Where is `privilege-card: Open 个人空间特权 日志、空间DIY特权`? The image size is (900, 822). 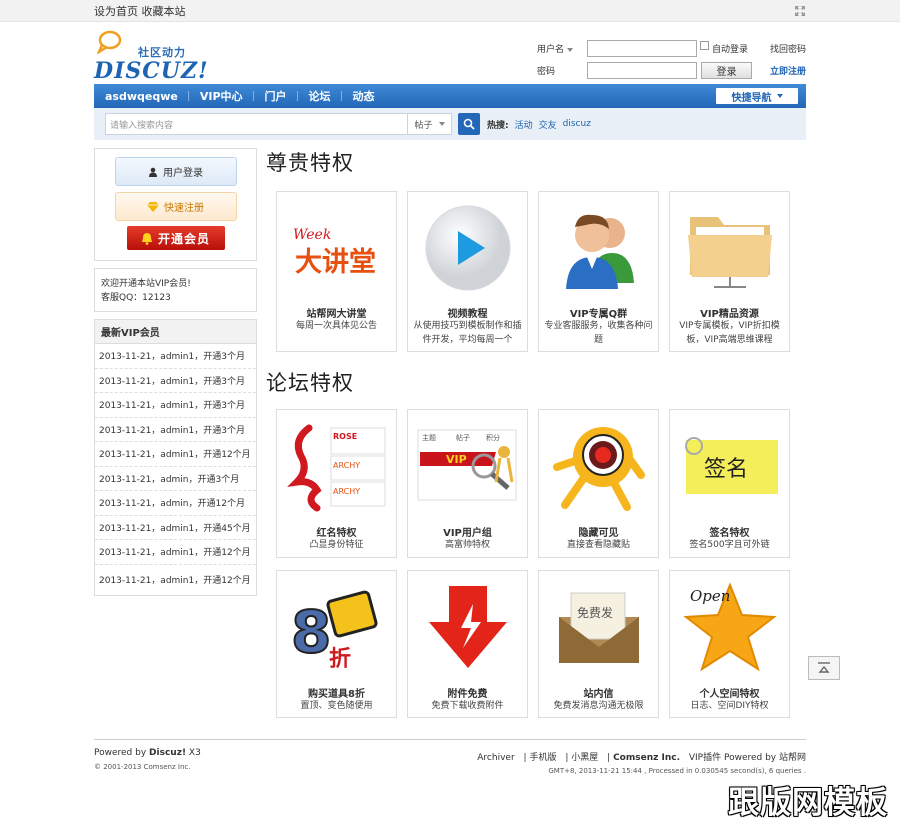 privilege-card: Open 个人空间特权 日志、空间DIY特权 is located at coordinates (729, 644).